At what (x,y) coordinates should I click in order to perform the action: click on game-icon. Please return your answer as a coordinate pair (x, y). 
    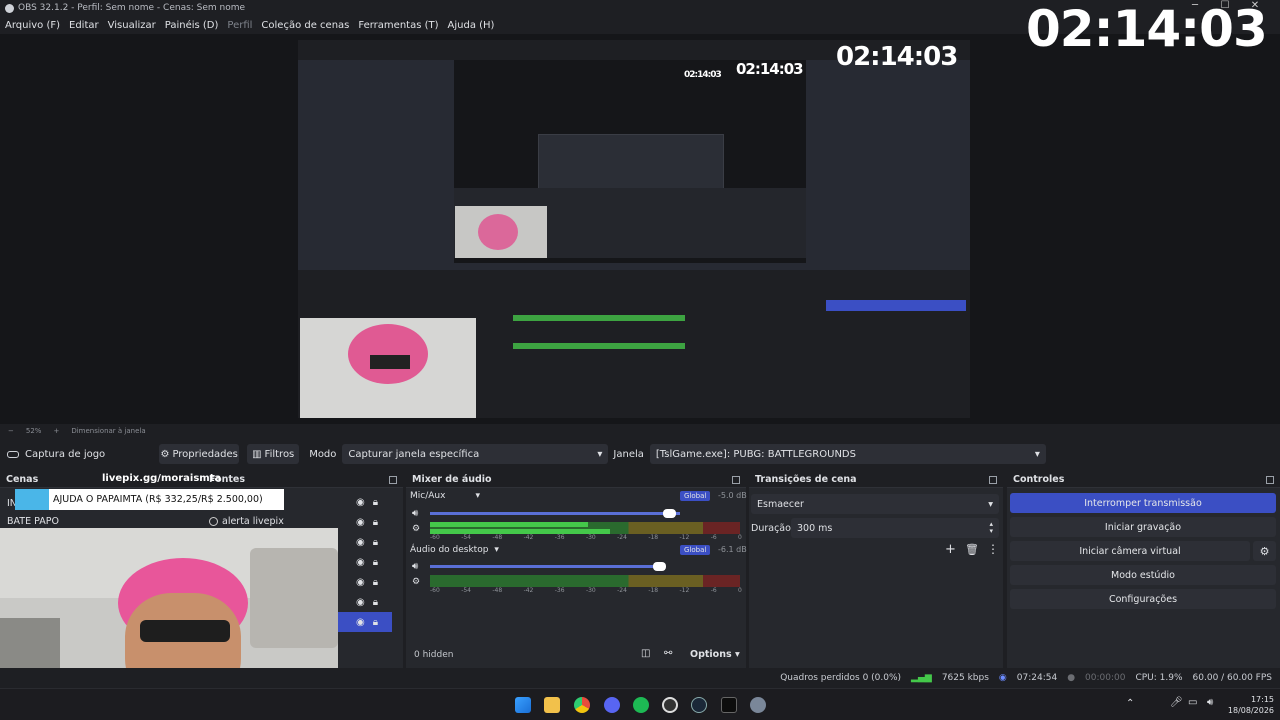
    Looking at the image, I should click on (729, 705).